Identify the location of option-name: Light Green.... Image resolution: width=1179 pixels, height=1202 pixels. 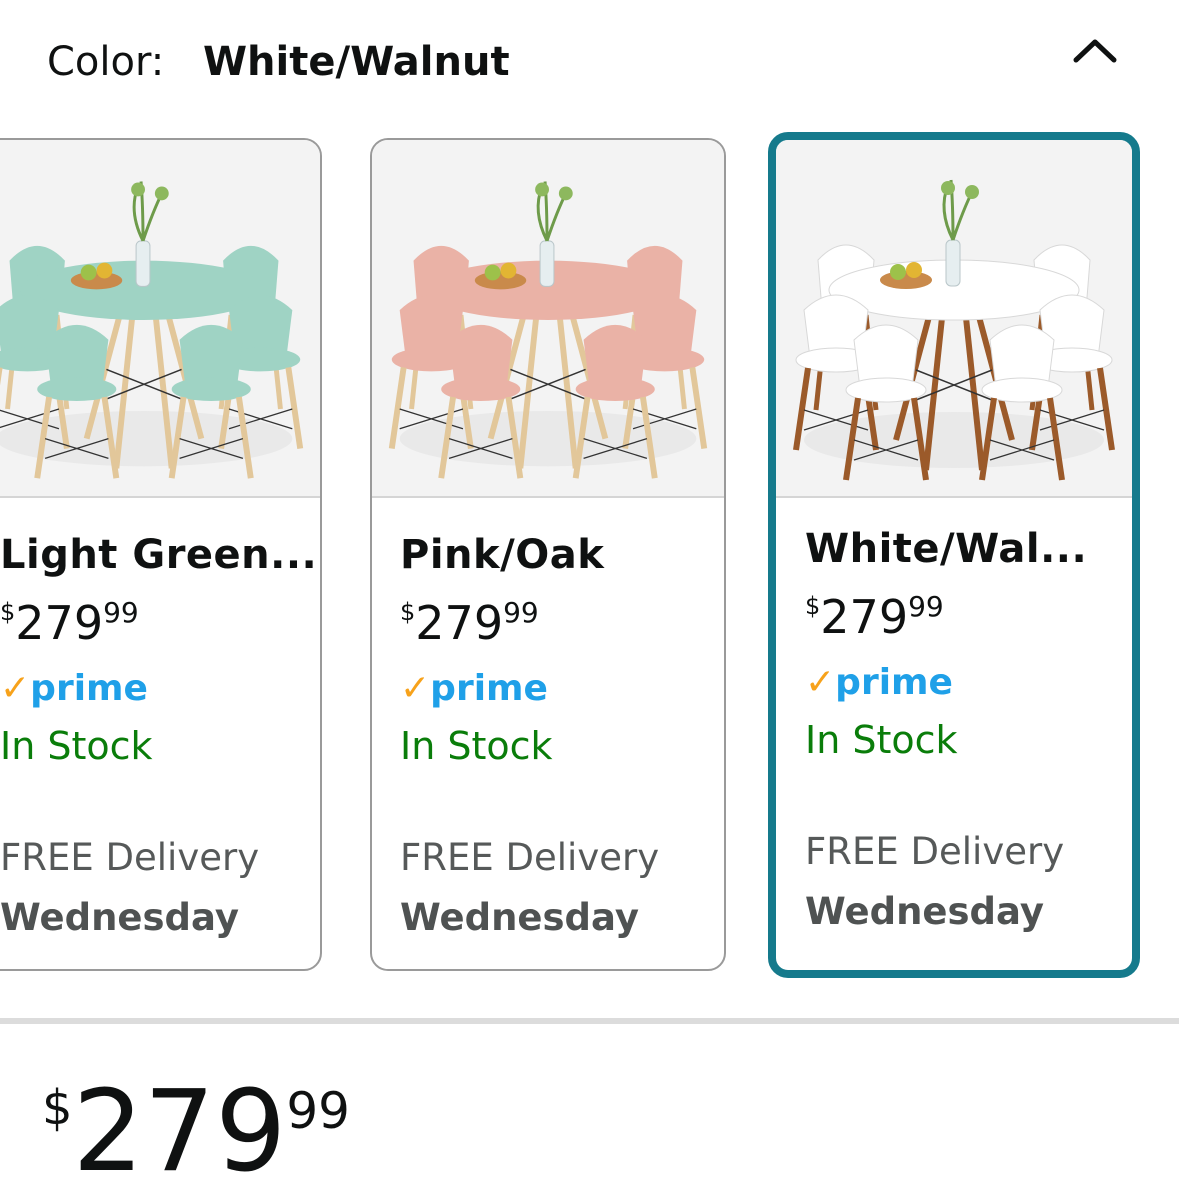
(159, 555).